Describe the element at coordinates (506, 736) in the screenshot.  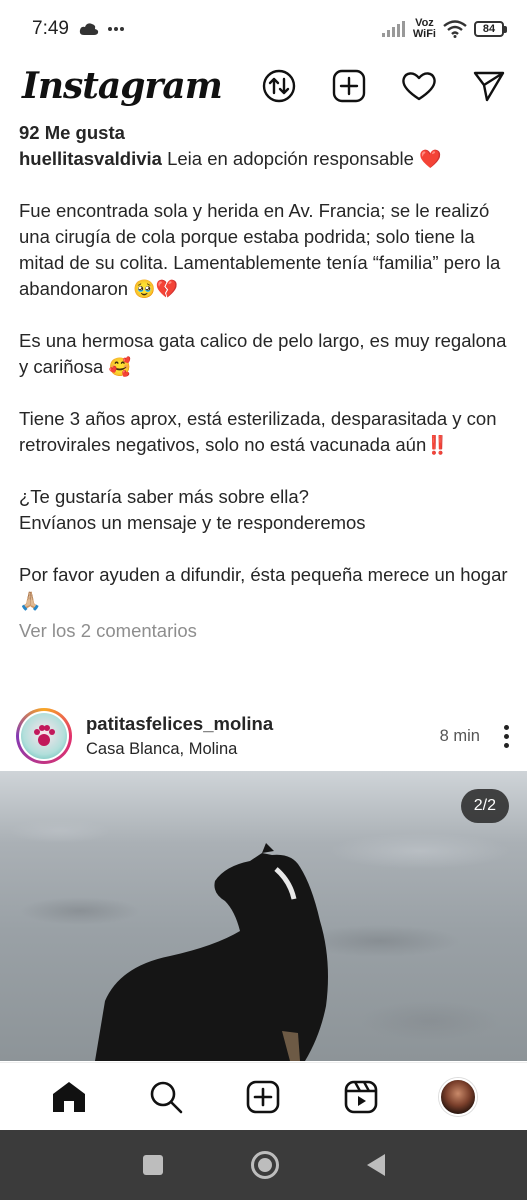
I see `more-options-icon` at that location.